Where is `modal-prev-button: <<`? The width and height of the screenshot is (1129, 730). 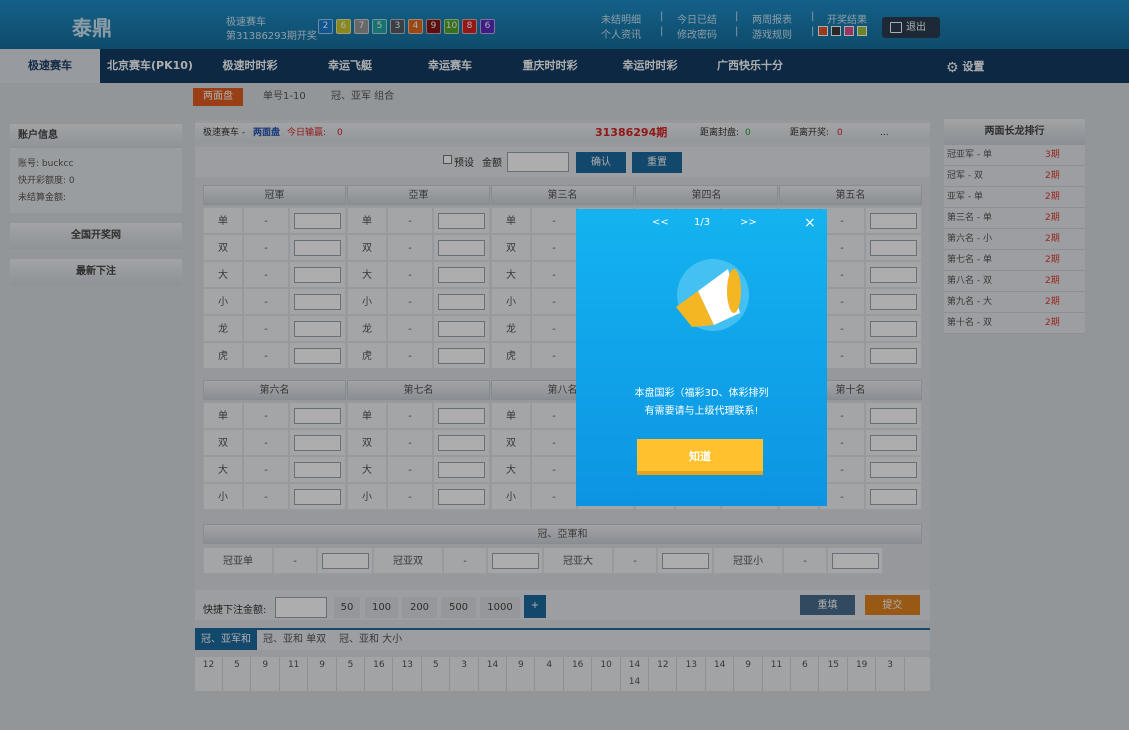
modal-prev-button: << is located at coordinates (660, 222).